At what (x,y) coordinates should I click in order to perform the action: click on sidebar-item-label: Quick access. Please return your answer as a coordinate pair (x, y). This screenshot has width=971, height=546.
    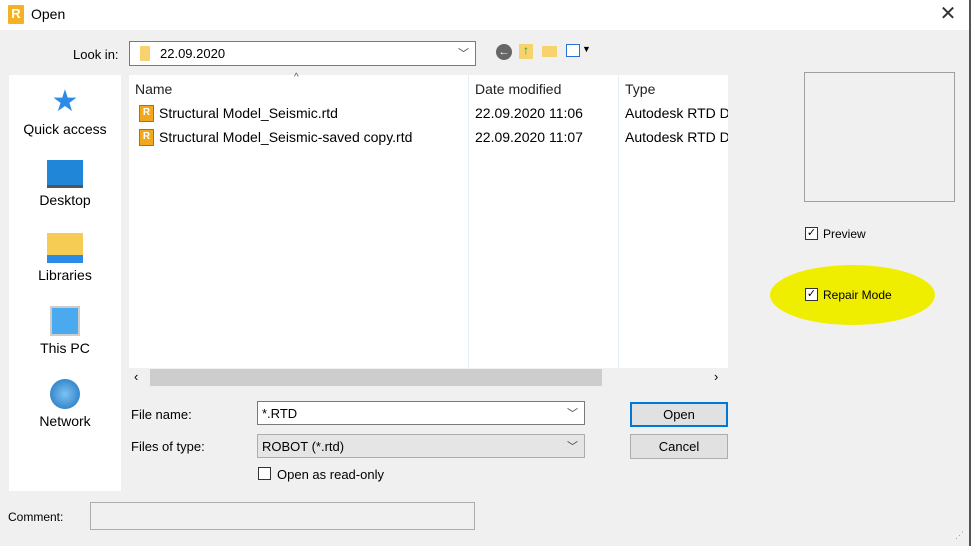
    Looking at the image, I should click on (65, 129).